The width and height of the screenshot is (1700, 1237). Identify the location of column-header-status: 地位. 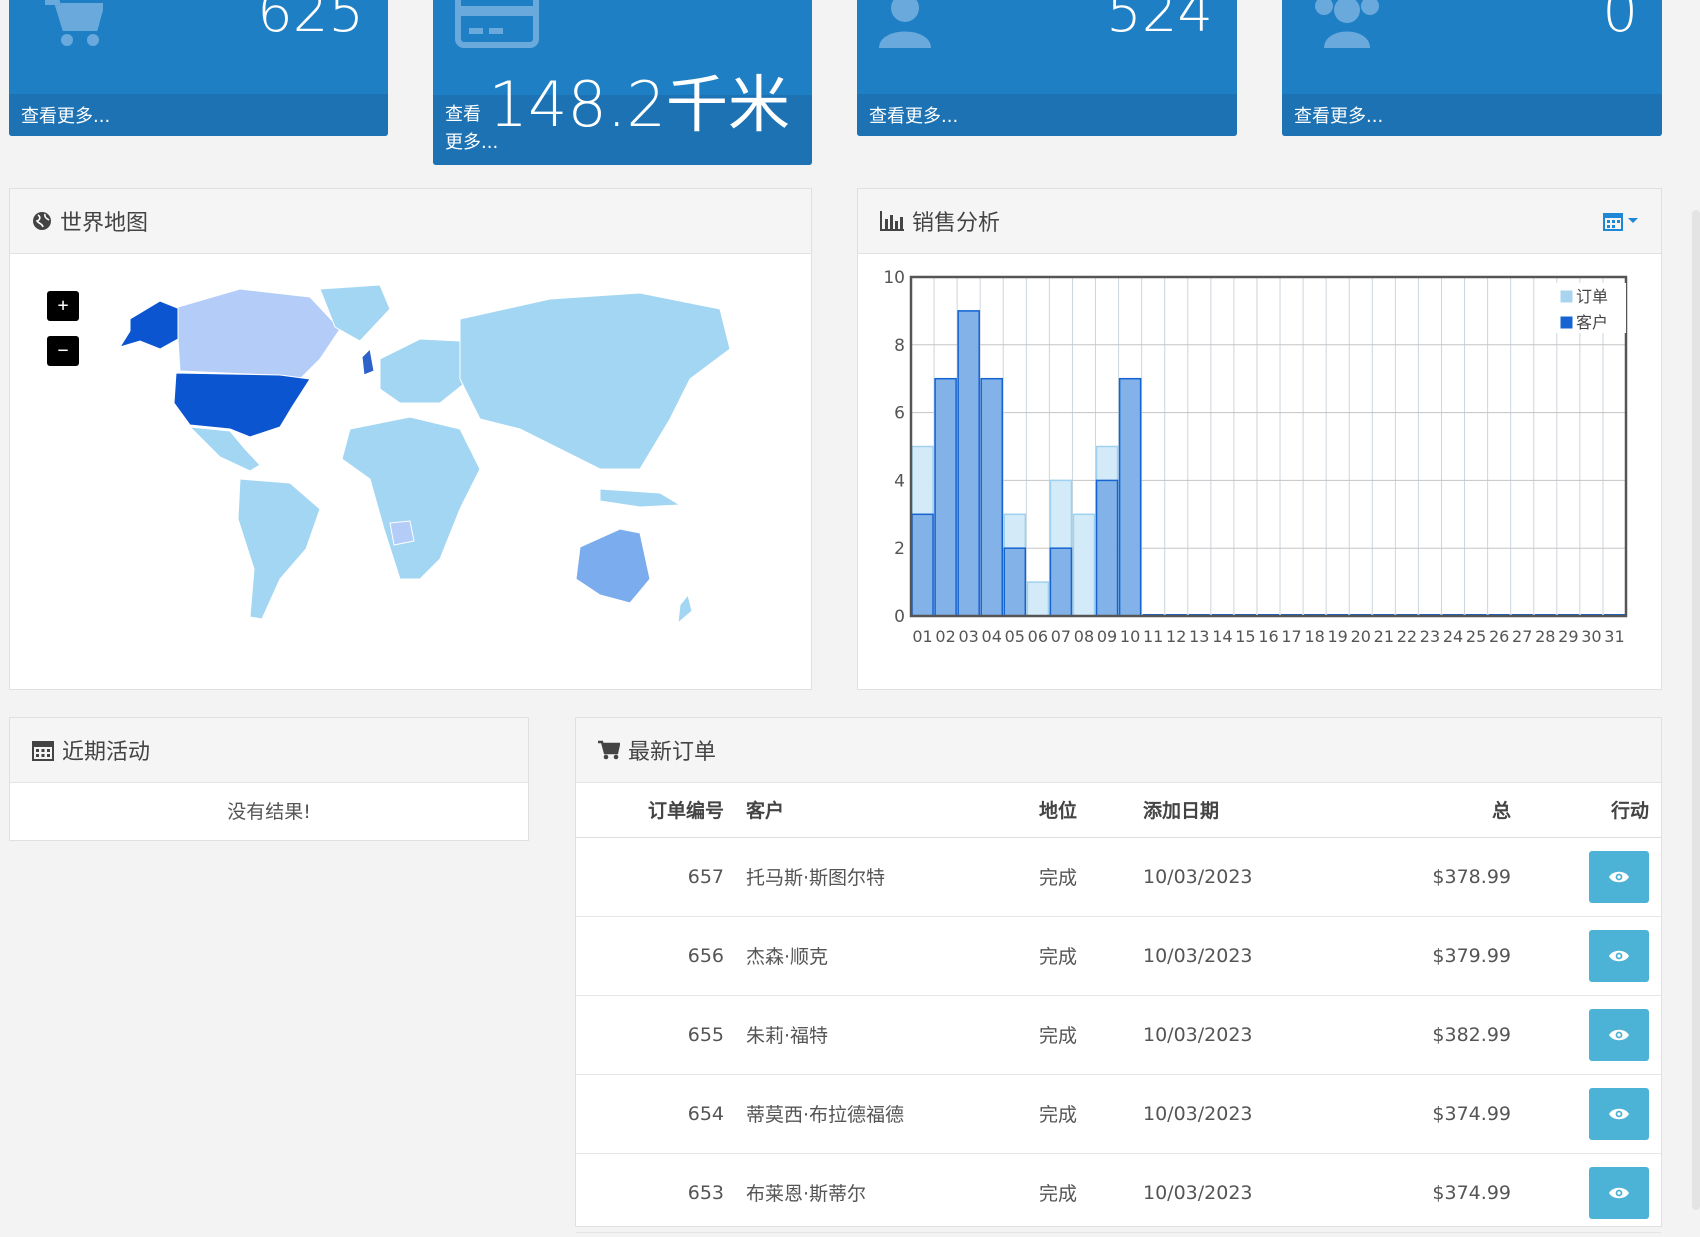
(1091, 810).